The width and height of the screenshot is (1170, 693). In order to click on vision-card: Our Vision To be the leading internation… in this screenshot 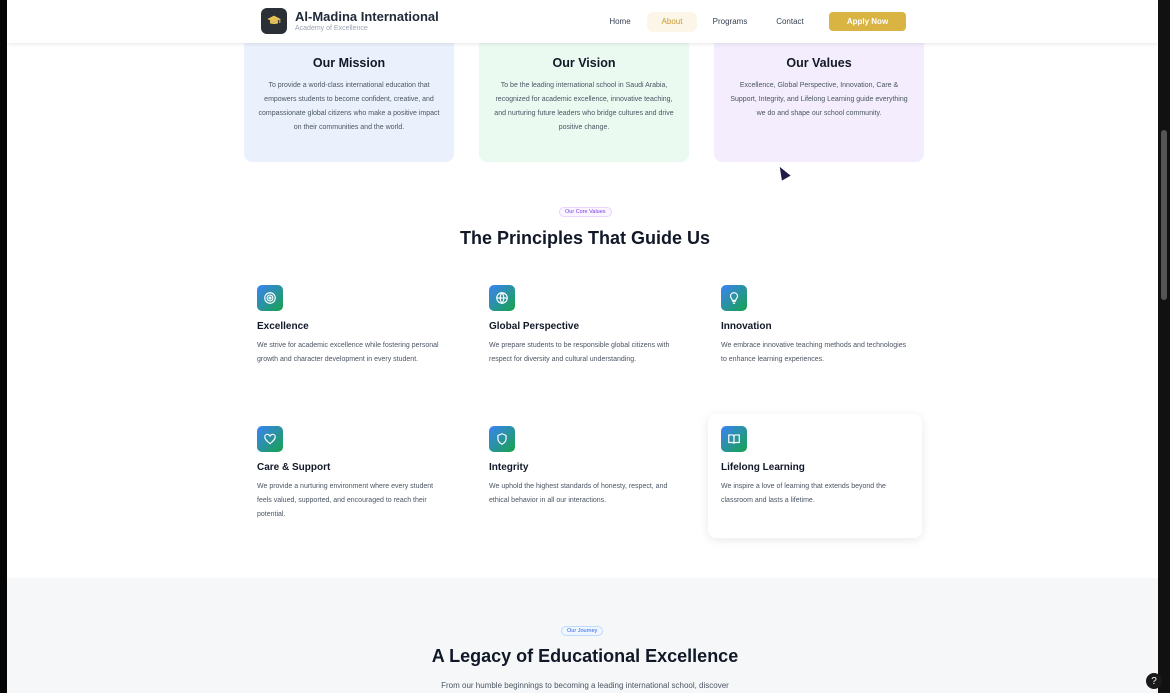, I will do `click(584, 100)`.